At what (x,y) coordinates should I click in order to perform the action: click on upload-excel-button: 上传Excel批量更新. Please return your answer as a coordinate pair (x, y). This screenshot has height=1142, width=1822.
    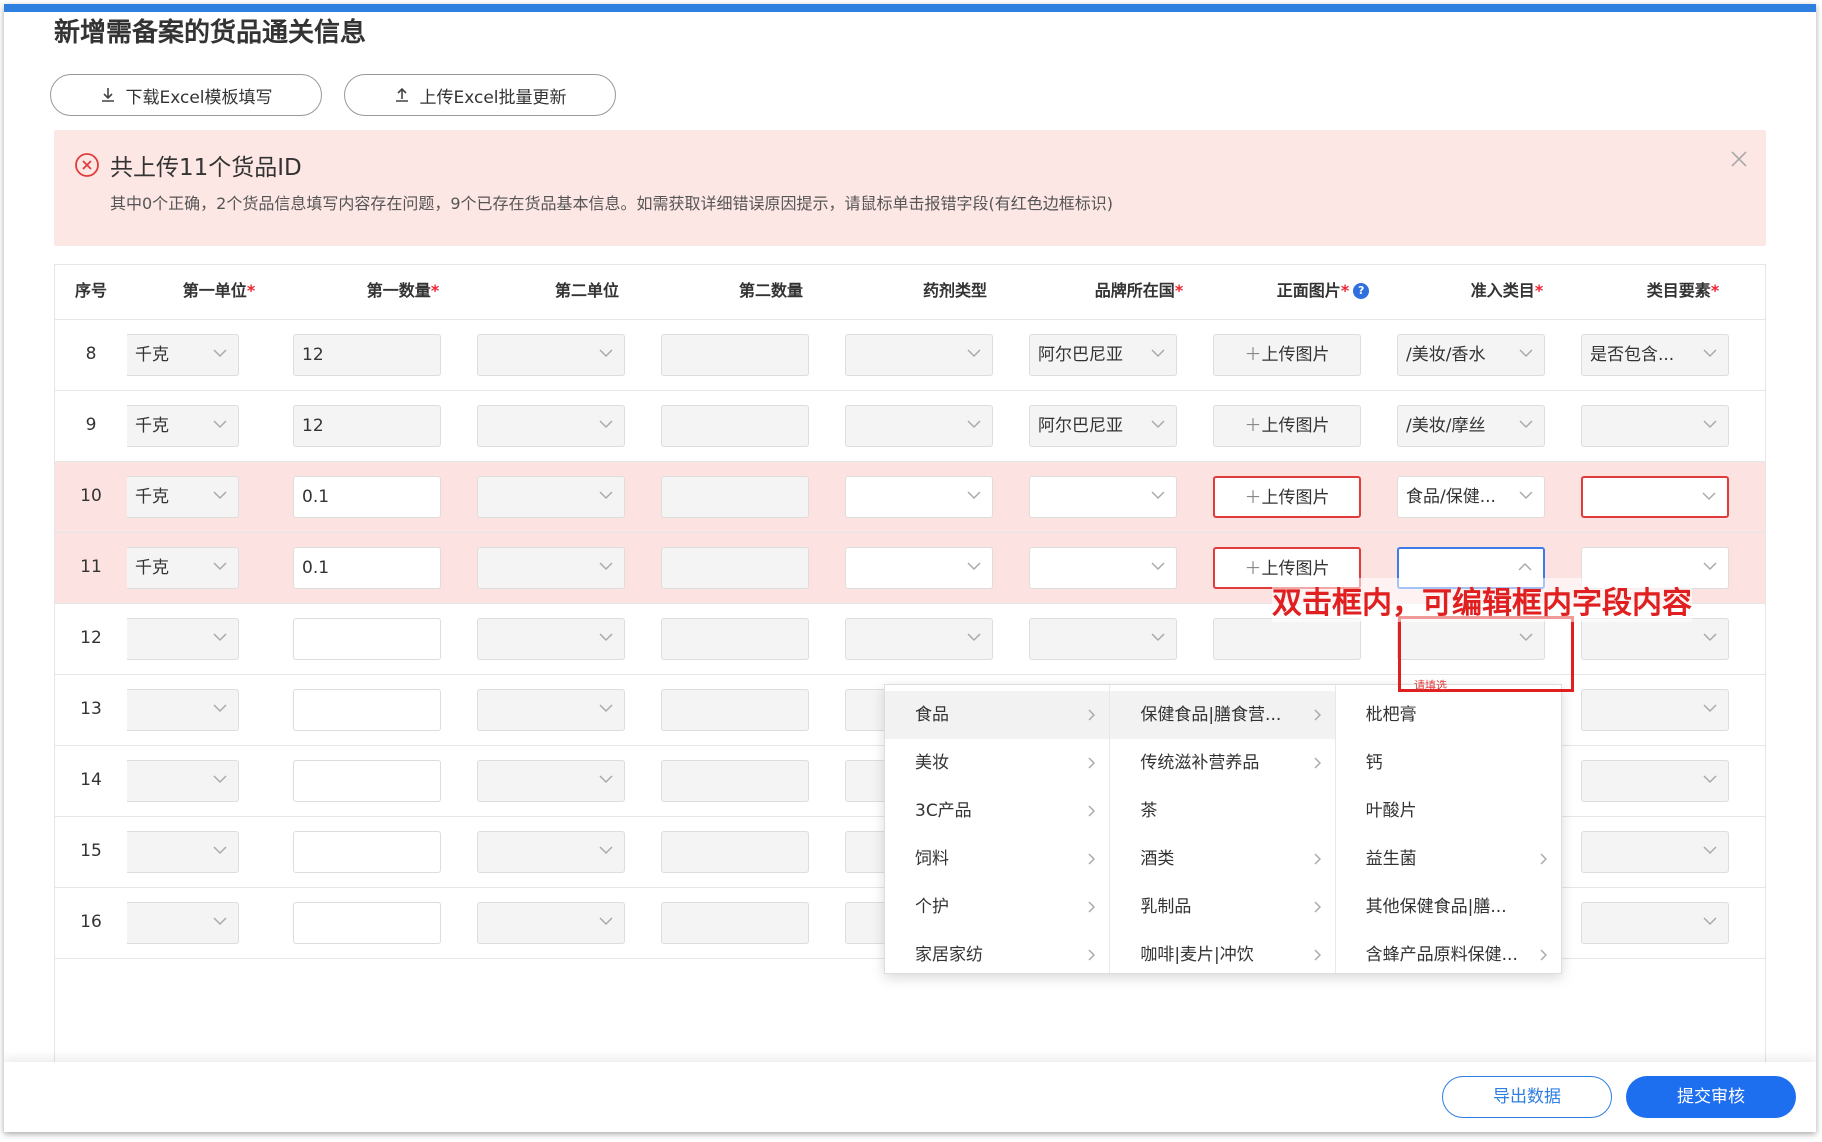
    Looking at the image, I should click on (480, 95).